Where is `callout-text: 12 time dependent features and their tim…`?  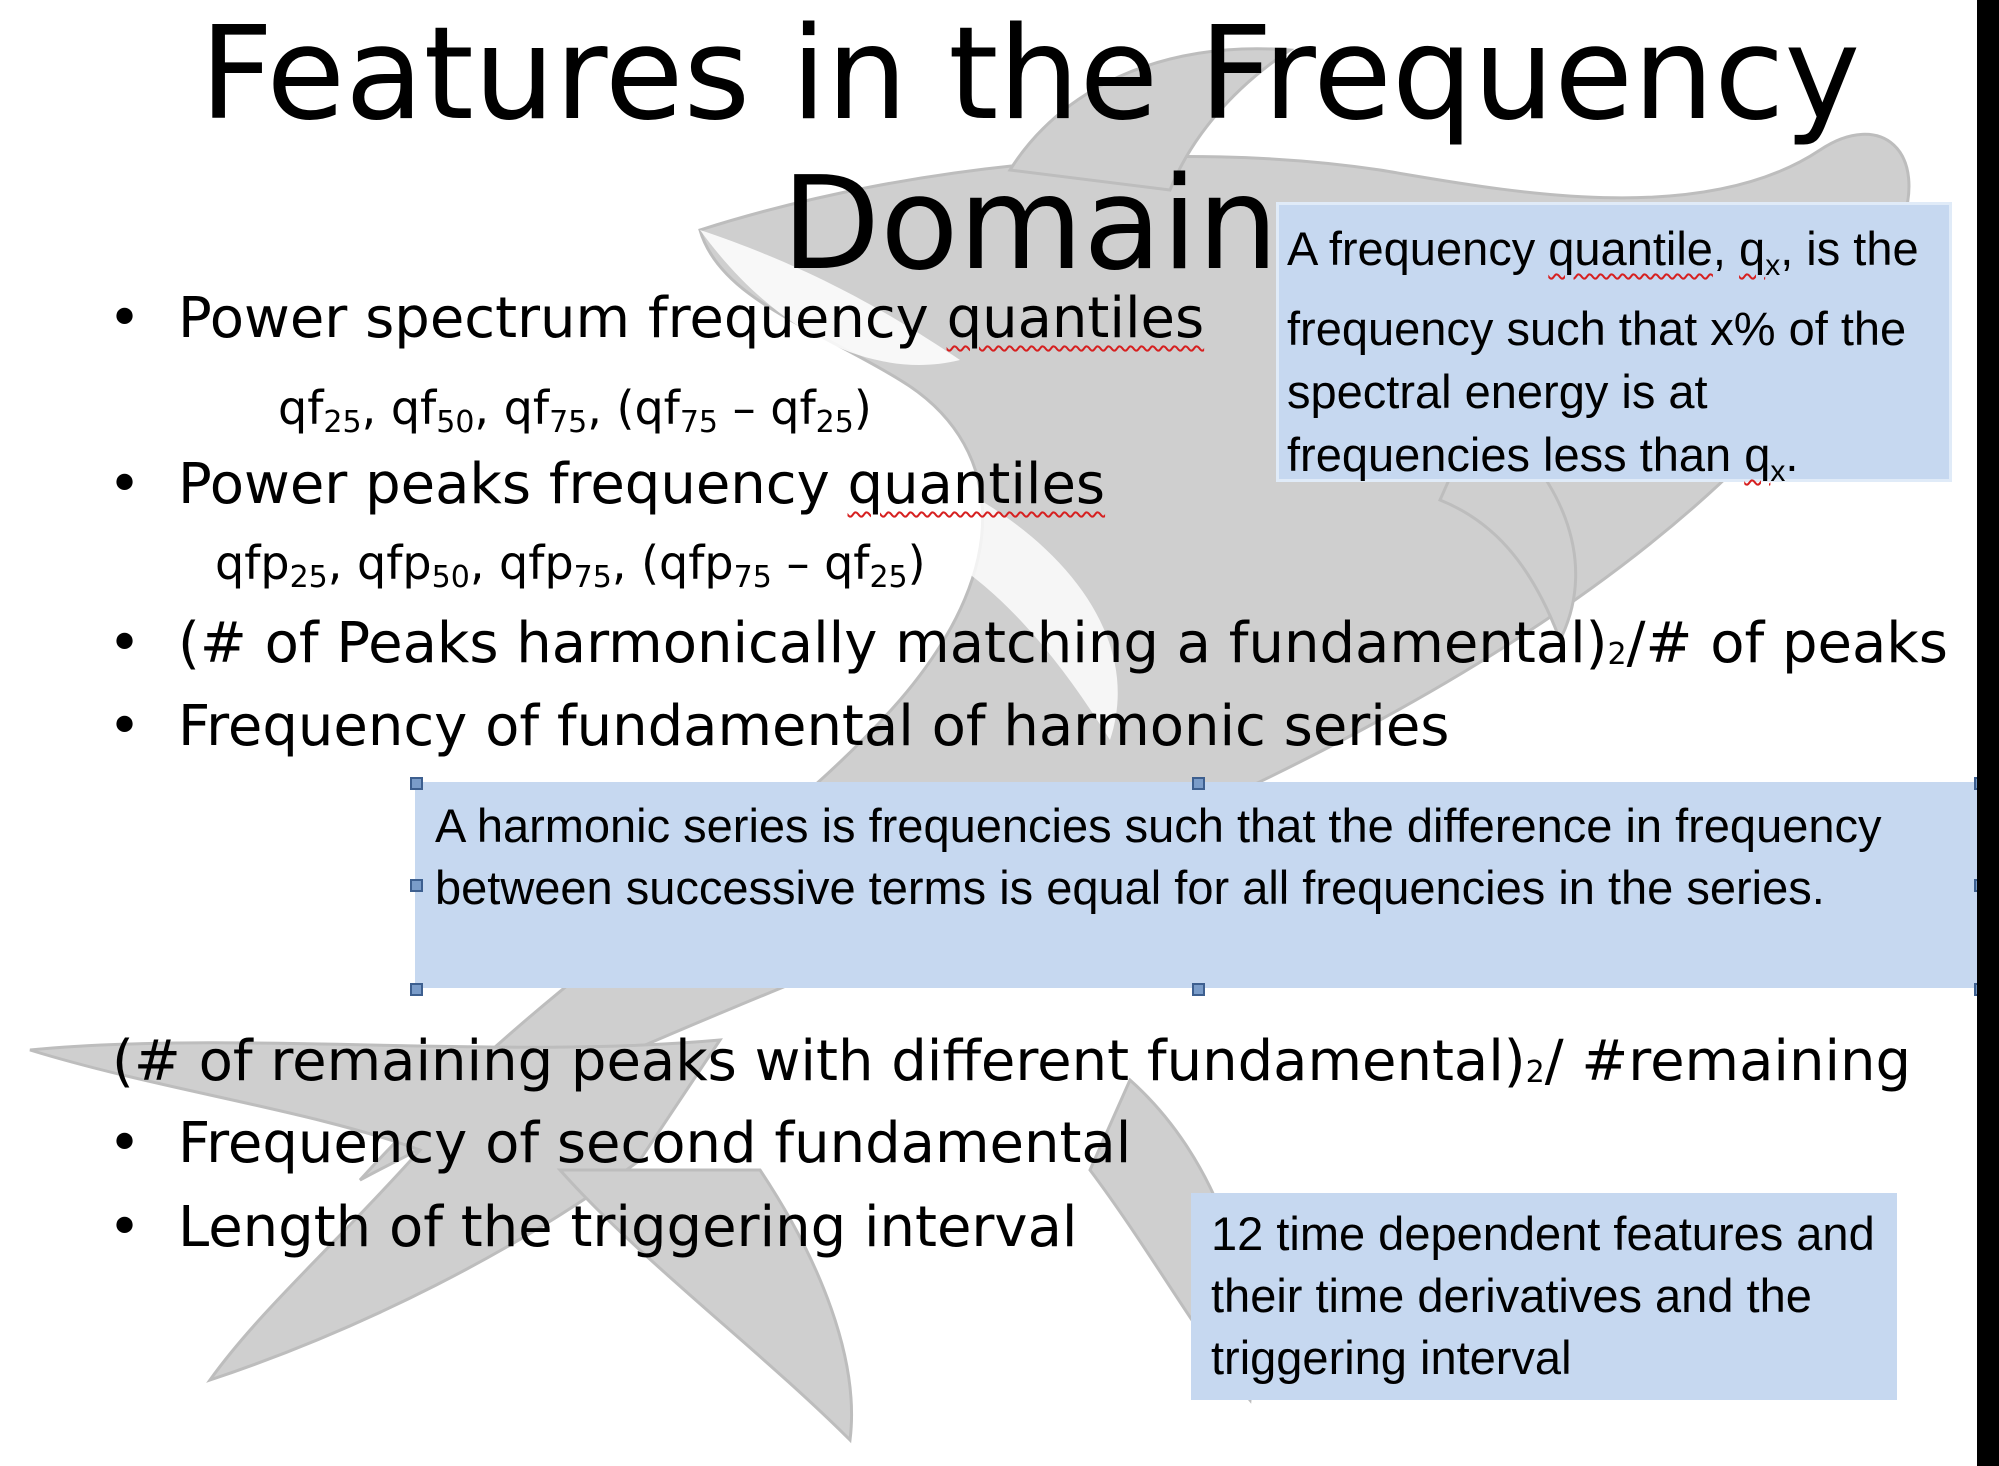
callout-text: 12 time dependent features and their tim… is located at coordinates (1543, 1295).